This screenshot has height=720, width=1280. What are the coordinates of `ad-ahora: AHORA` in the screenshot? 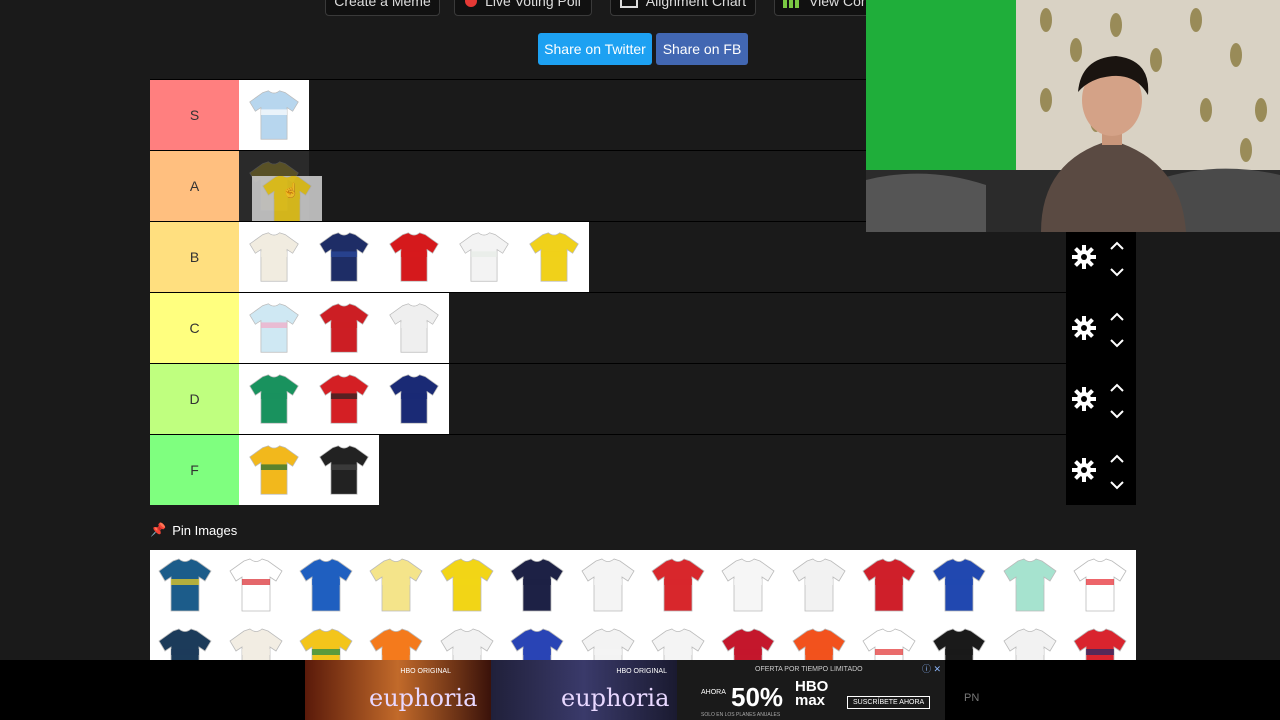 It's located at (713, 692).